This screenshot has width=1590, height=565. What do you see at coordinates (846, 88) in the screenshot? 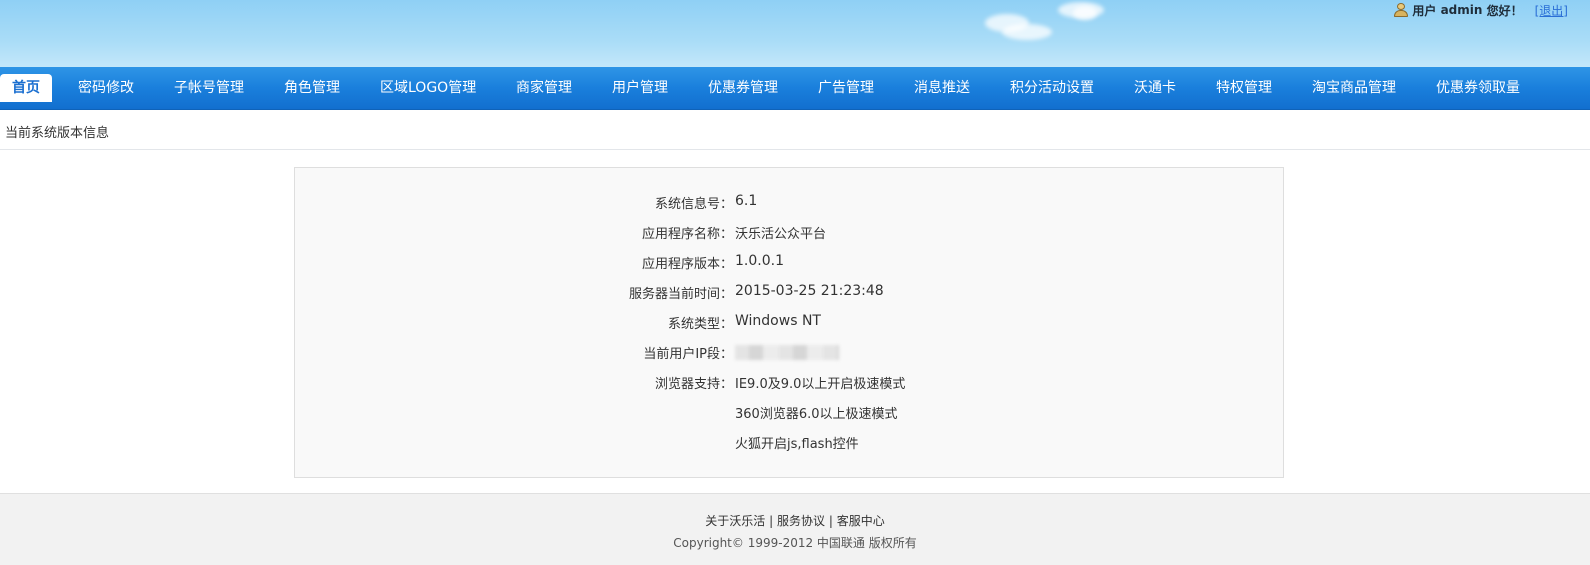
I see `nav-item-ads: 广告管理` at bounding box center [846, 88].